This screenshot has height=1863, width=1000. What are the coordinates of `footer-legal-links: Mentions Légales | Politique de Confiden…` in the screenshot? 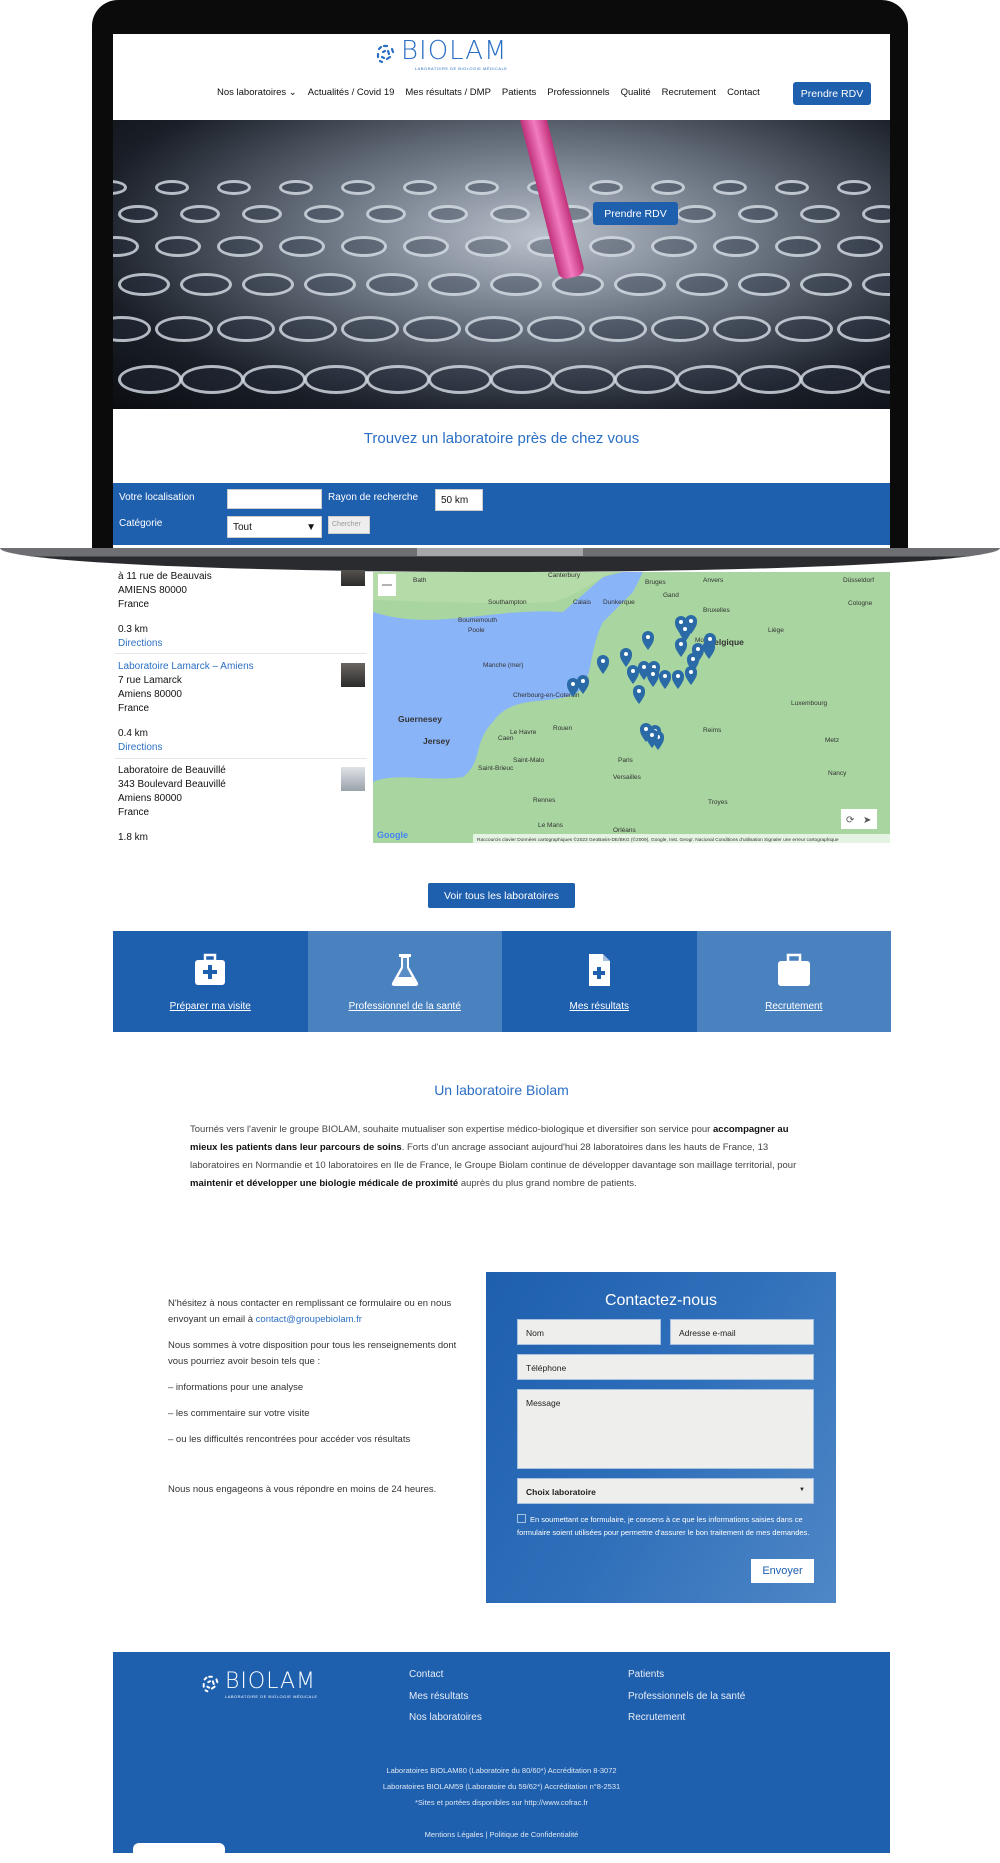 It's located at (501, 1834).